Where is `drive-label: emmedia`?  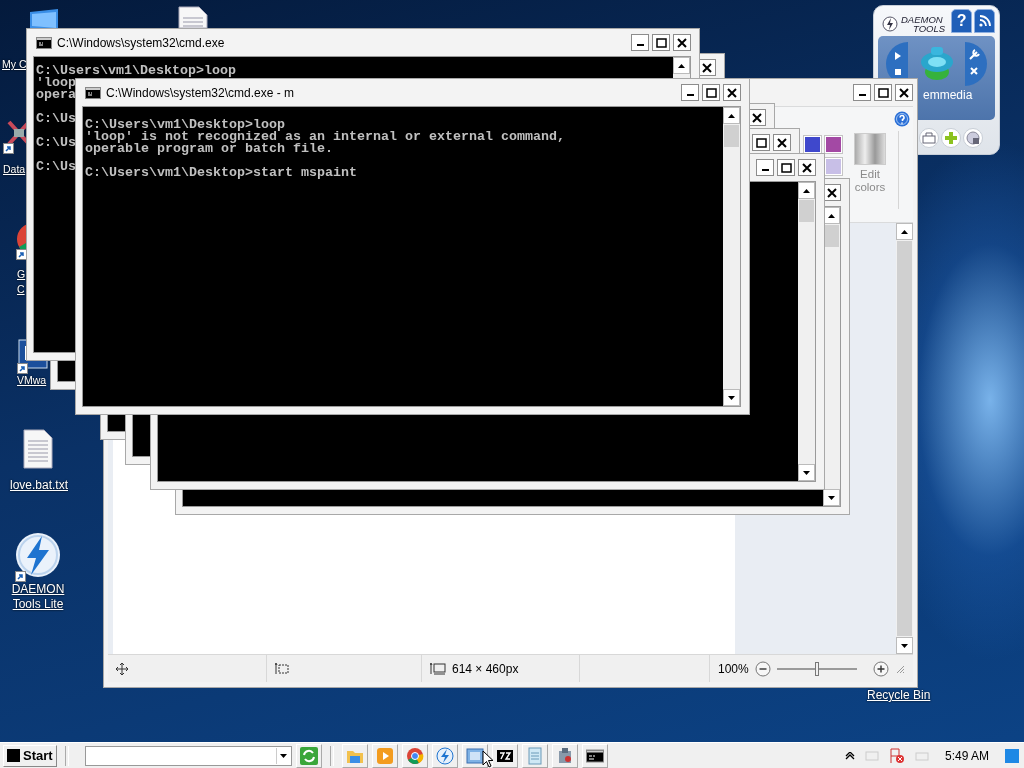
drive-label: emmedia is located at coordinates (948, 95).